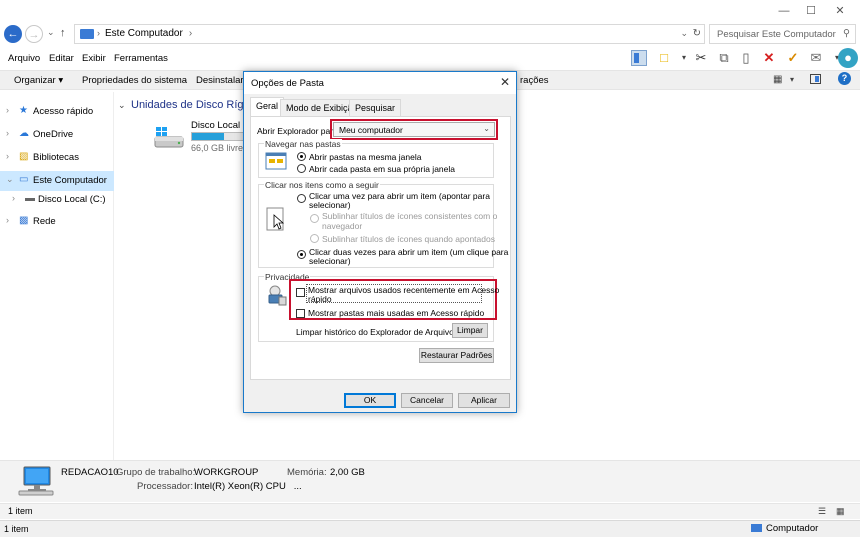  What do you see at coordinates (141, 58) in the screenshot?
I see `menu-ferramentas: Ferramentas` at bounding box center [141, 58].